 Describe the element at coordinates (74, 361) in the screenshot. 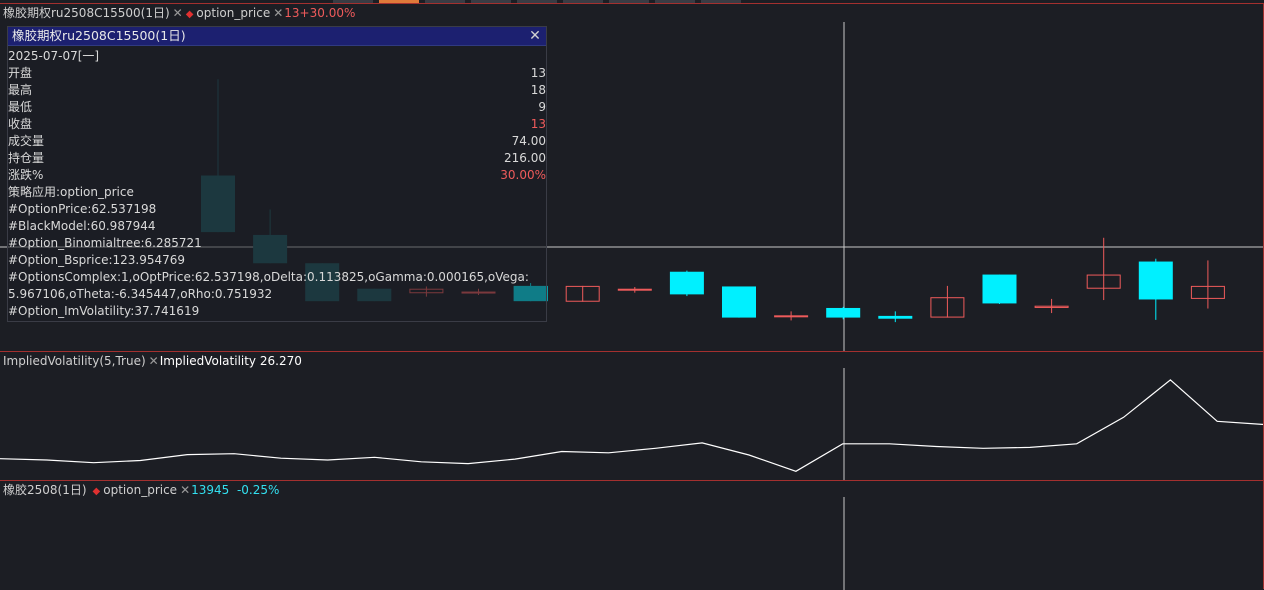

I see `iv-indicator-label: ImpliedVolatility(5,True)` at that location.